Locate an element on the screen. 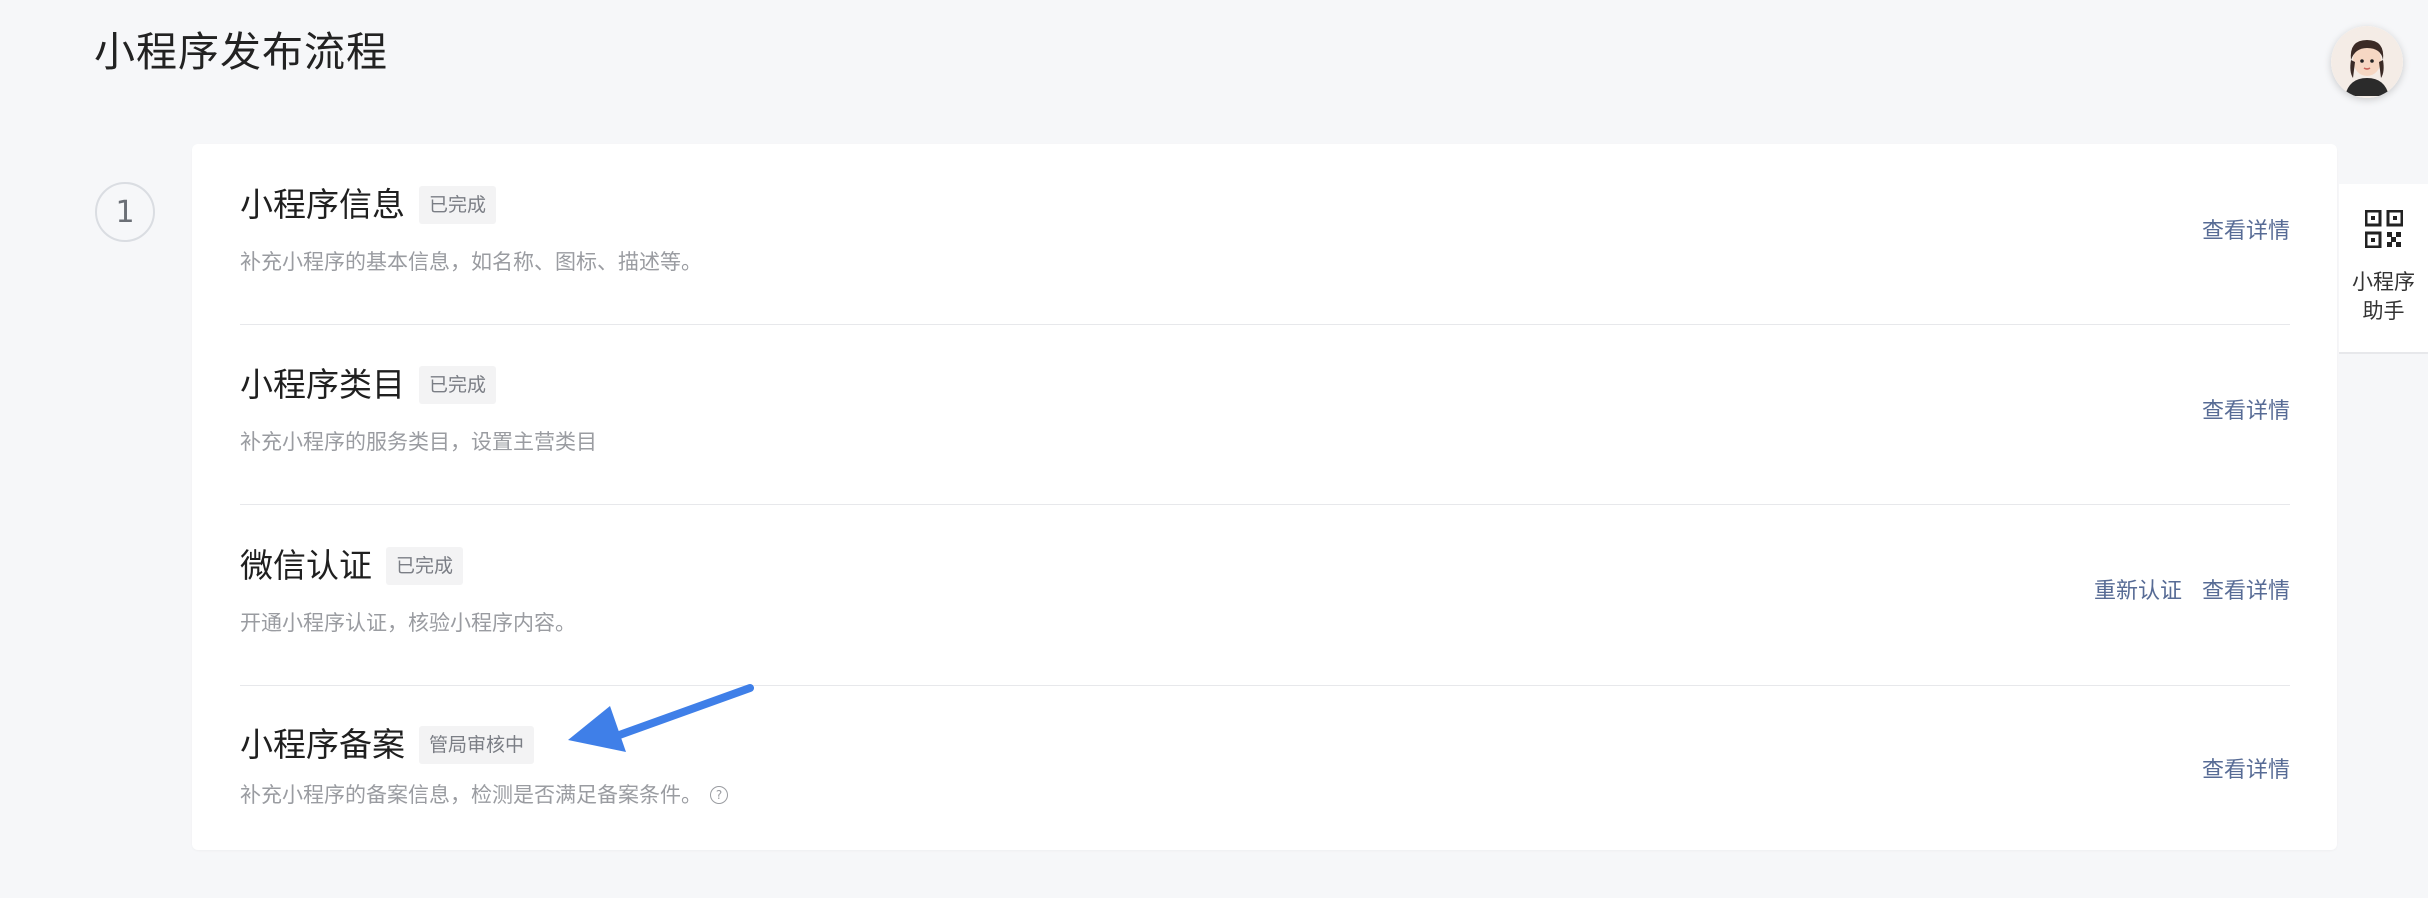 This screenshot has height=898, width=2428. item-description: 开通小程序认证，核验小程序内容。 is located at coordinates (408, 623).